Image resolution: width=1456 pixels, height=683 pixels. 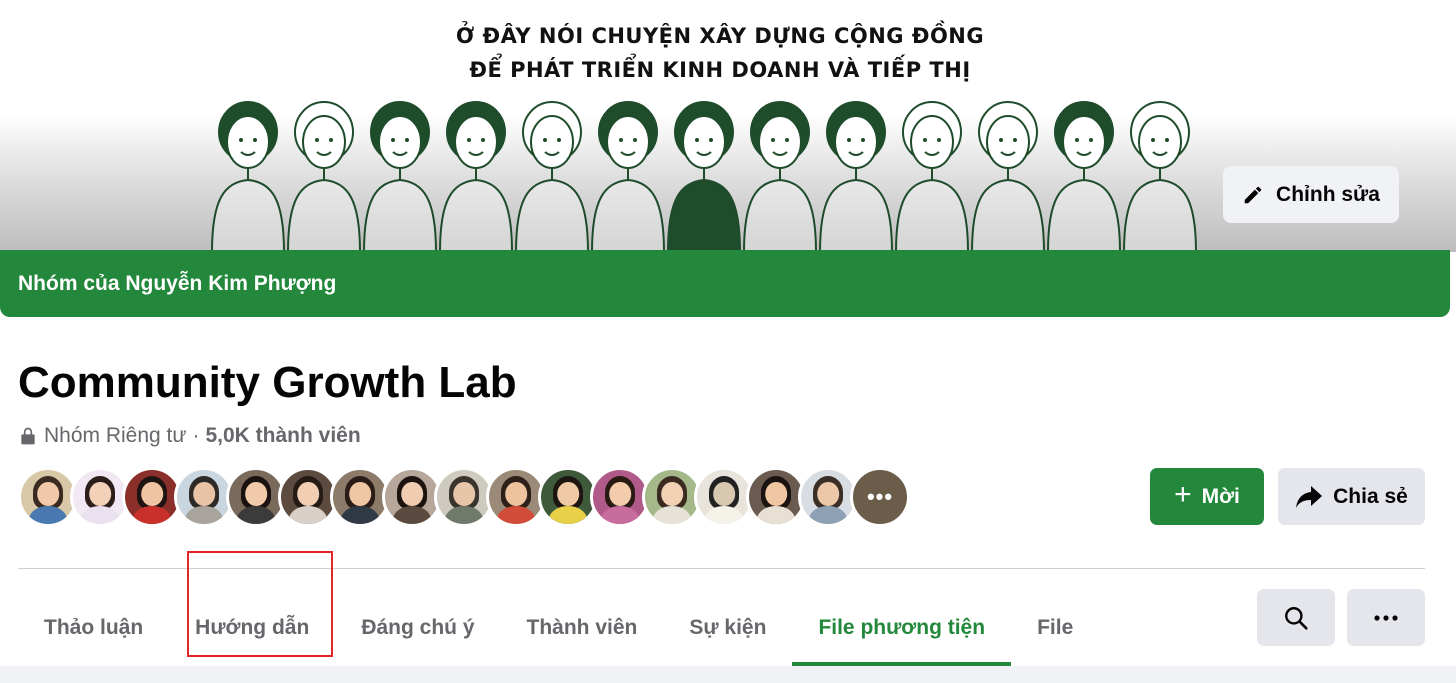 What do you see at coordinates (417, 628) in the screenshot?
I see `tab-dang-chu-y: Đáng chú ý` at bounding box center [417, 628].